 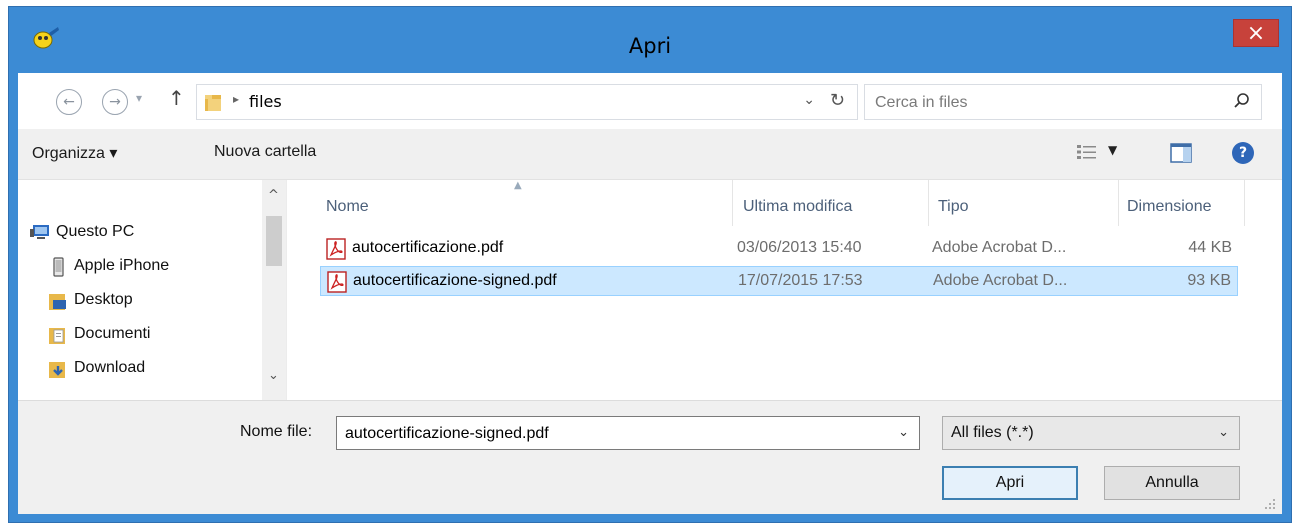 What do you see at coordinates (903, 432) in the screenshot?
I see `filename-dropdown-icon: ⌄` at bounding box center [903, 432].